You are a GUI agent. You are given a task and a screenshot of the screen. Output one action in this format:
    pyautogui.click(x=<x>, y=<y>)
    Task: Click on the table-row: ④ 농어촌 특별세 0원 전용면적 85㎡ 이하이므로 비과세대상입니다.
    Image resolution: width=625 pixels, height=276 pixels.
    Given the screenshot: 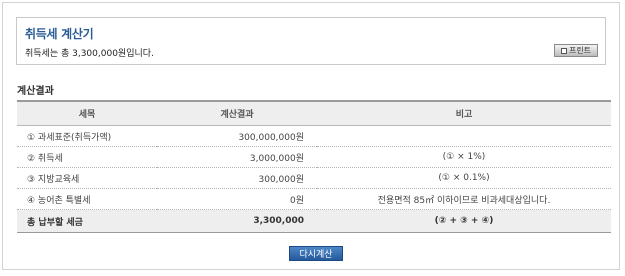 What is the action you would take?
    pyautogui.click(x=314, y=199)
    